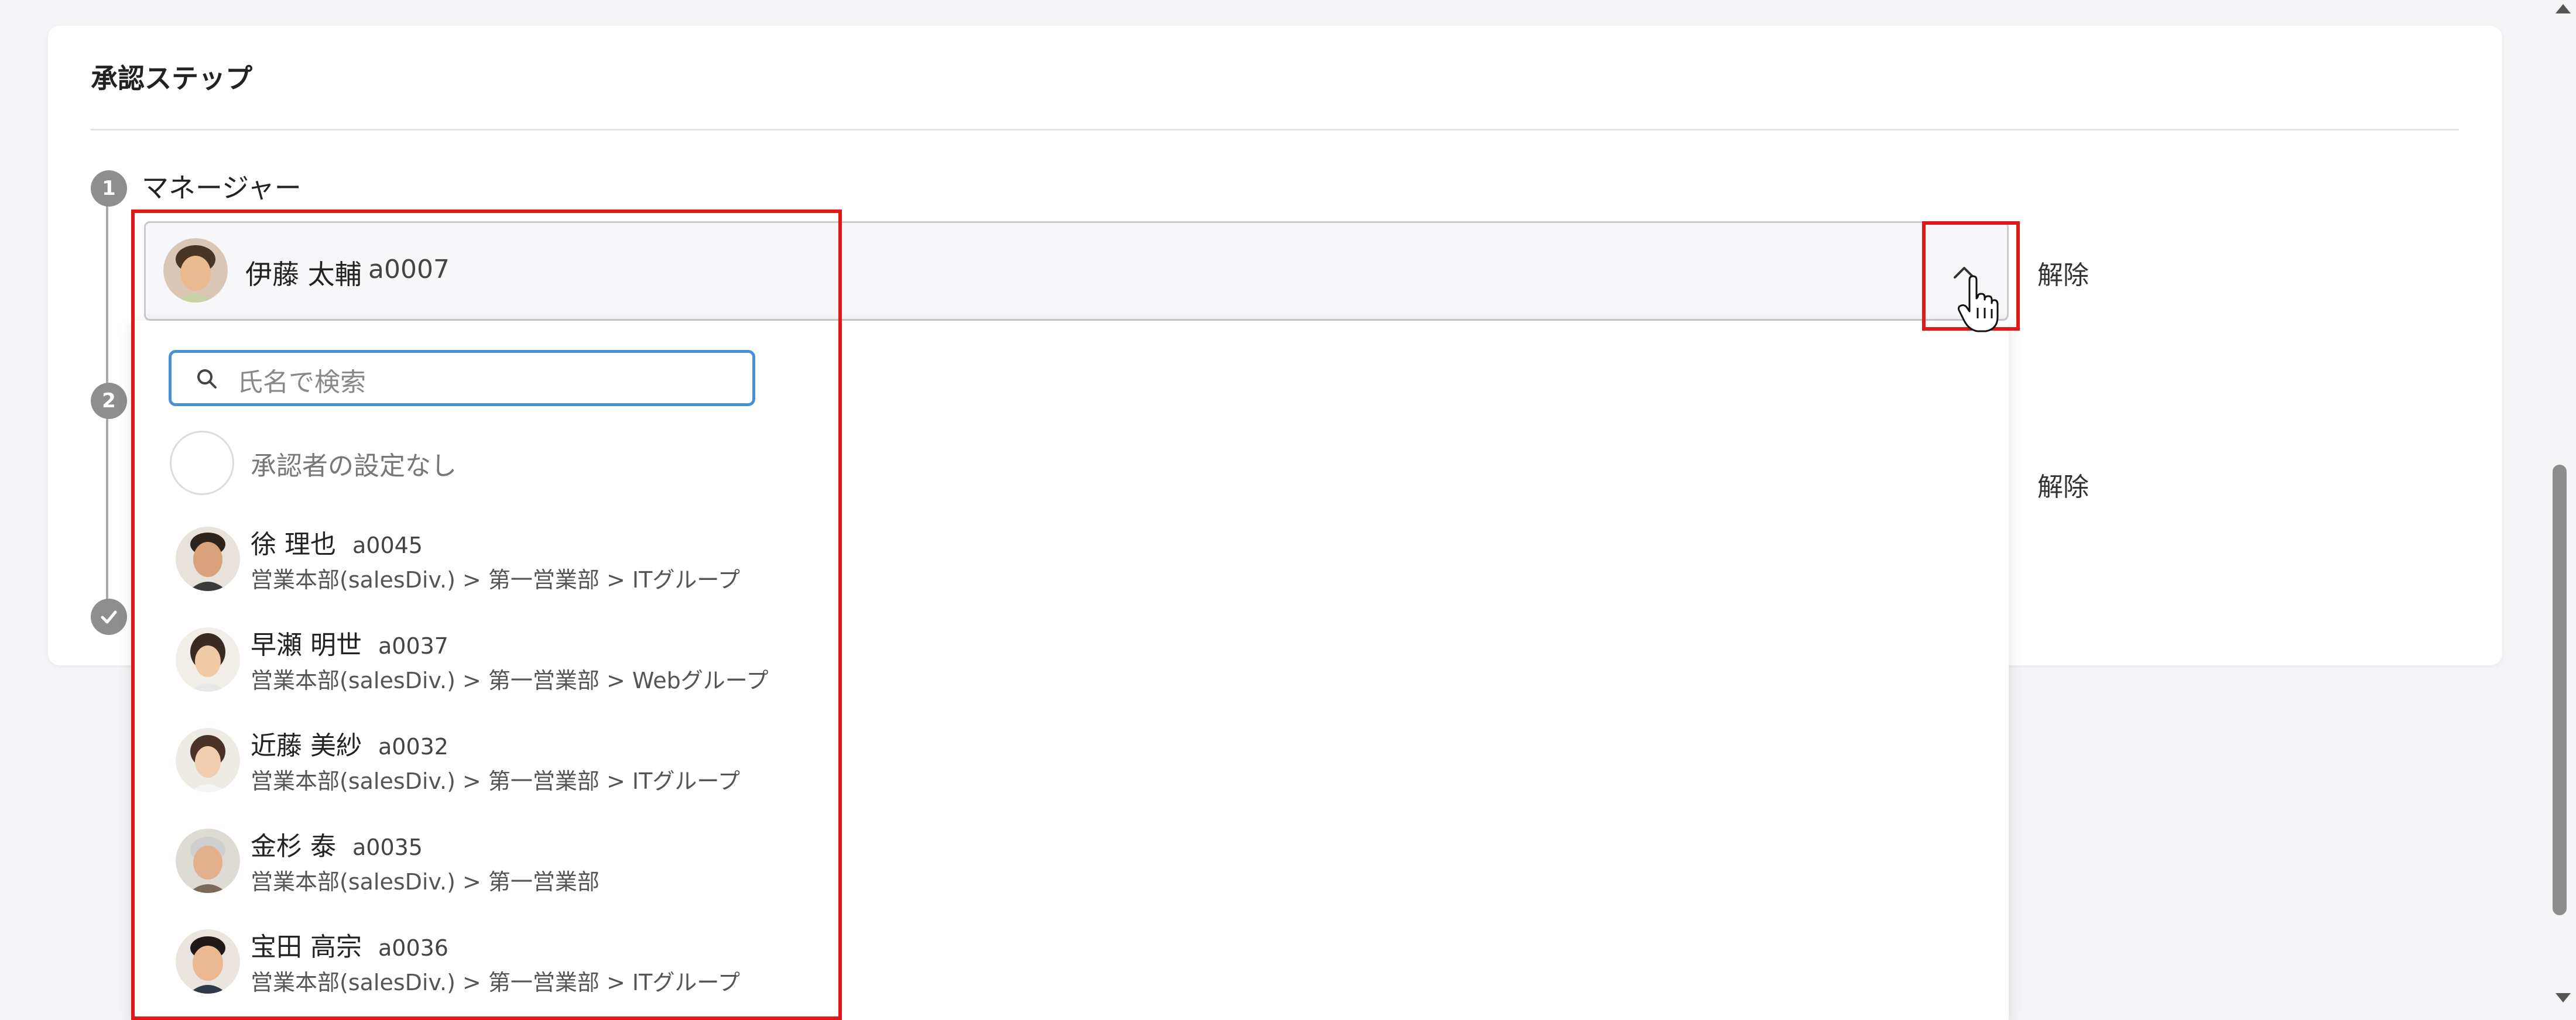 The width and height of the screenshot is (2576, 1020). What do you see at coordinates (462, 378) in the screenshot?
I see `search-input: 氏名で検索` at bounding box center [462, 378].